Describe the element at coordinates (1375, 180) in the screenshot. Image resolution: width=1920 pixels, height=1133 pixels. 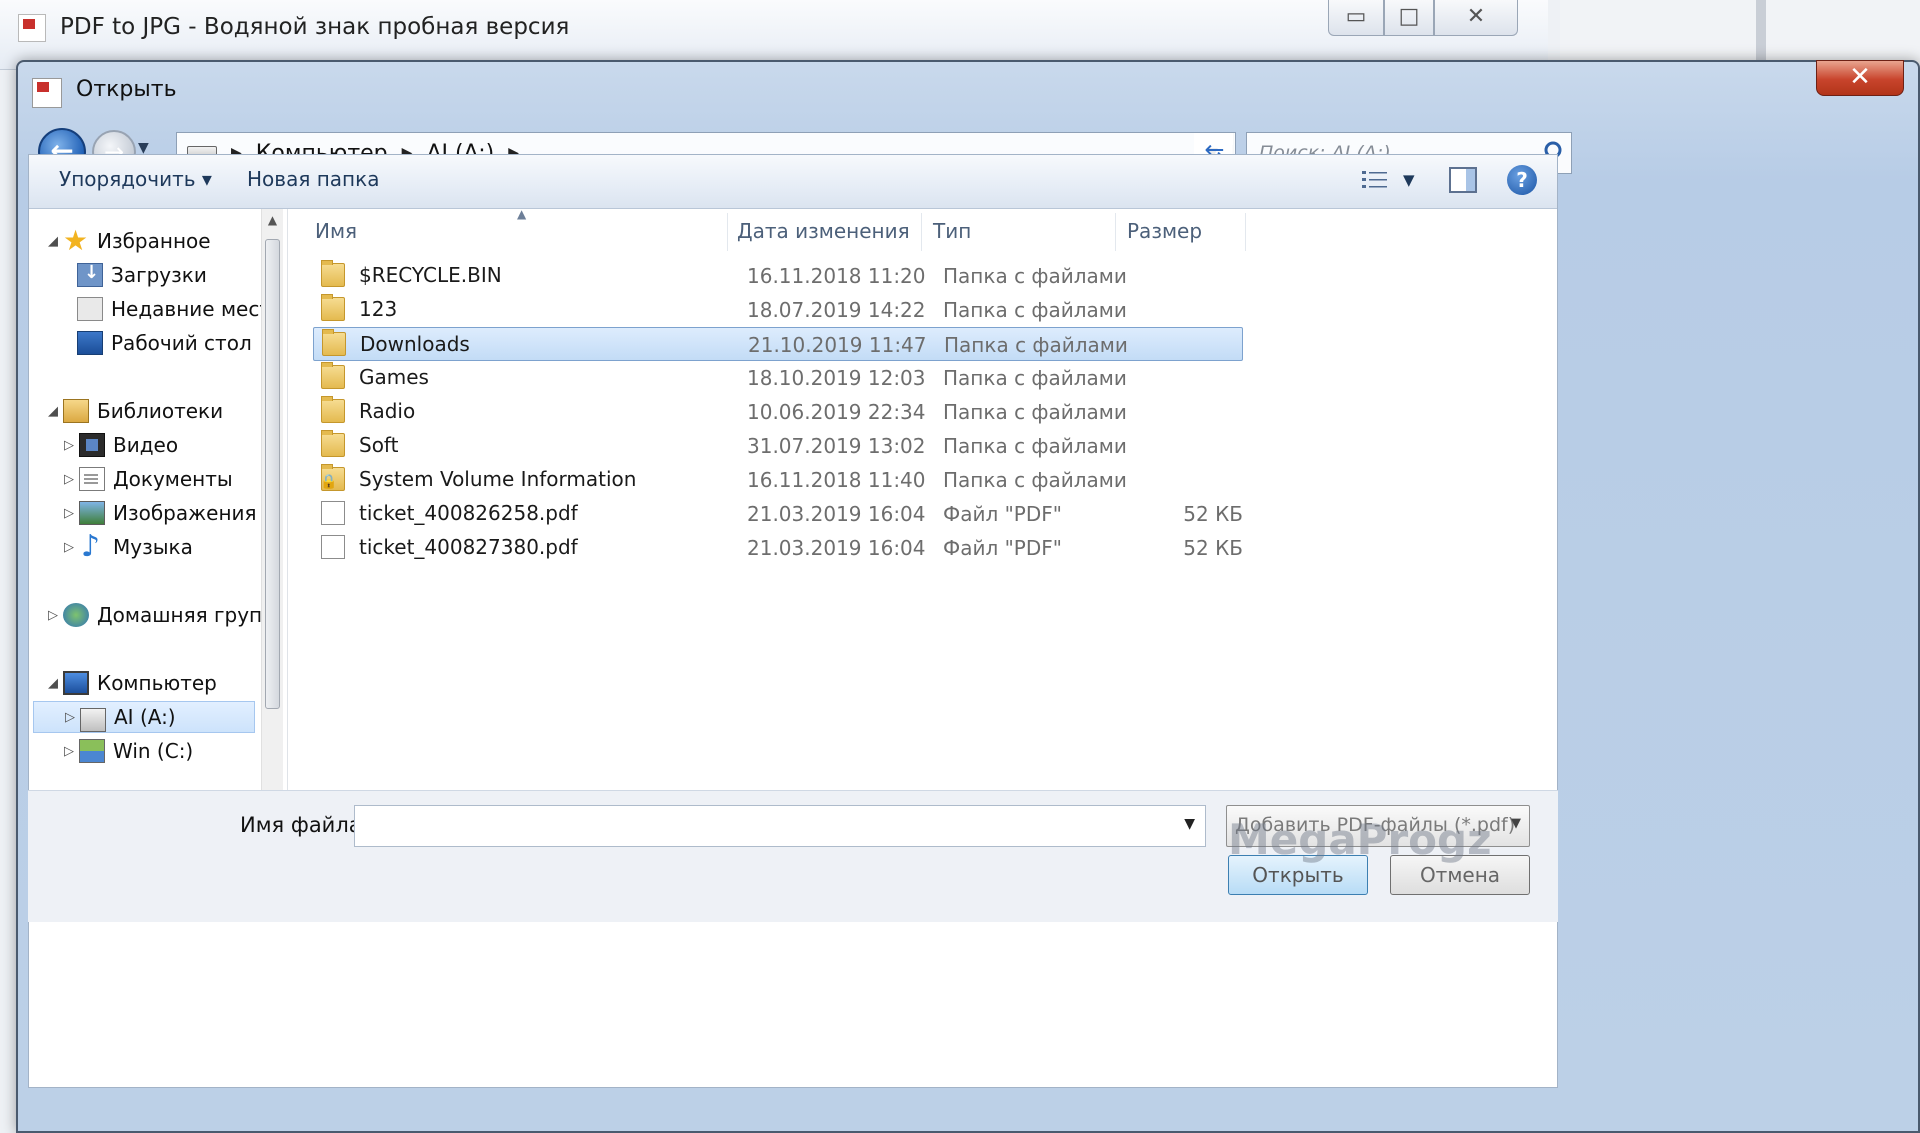
I see `view-options-icon` at that location.